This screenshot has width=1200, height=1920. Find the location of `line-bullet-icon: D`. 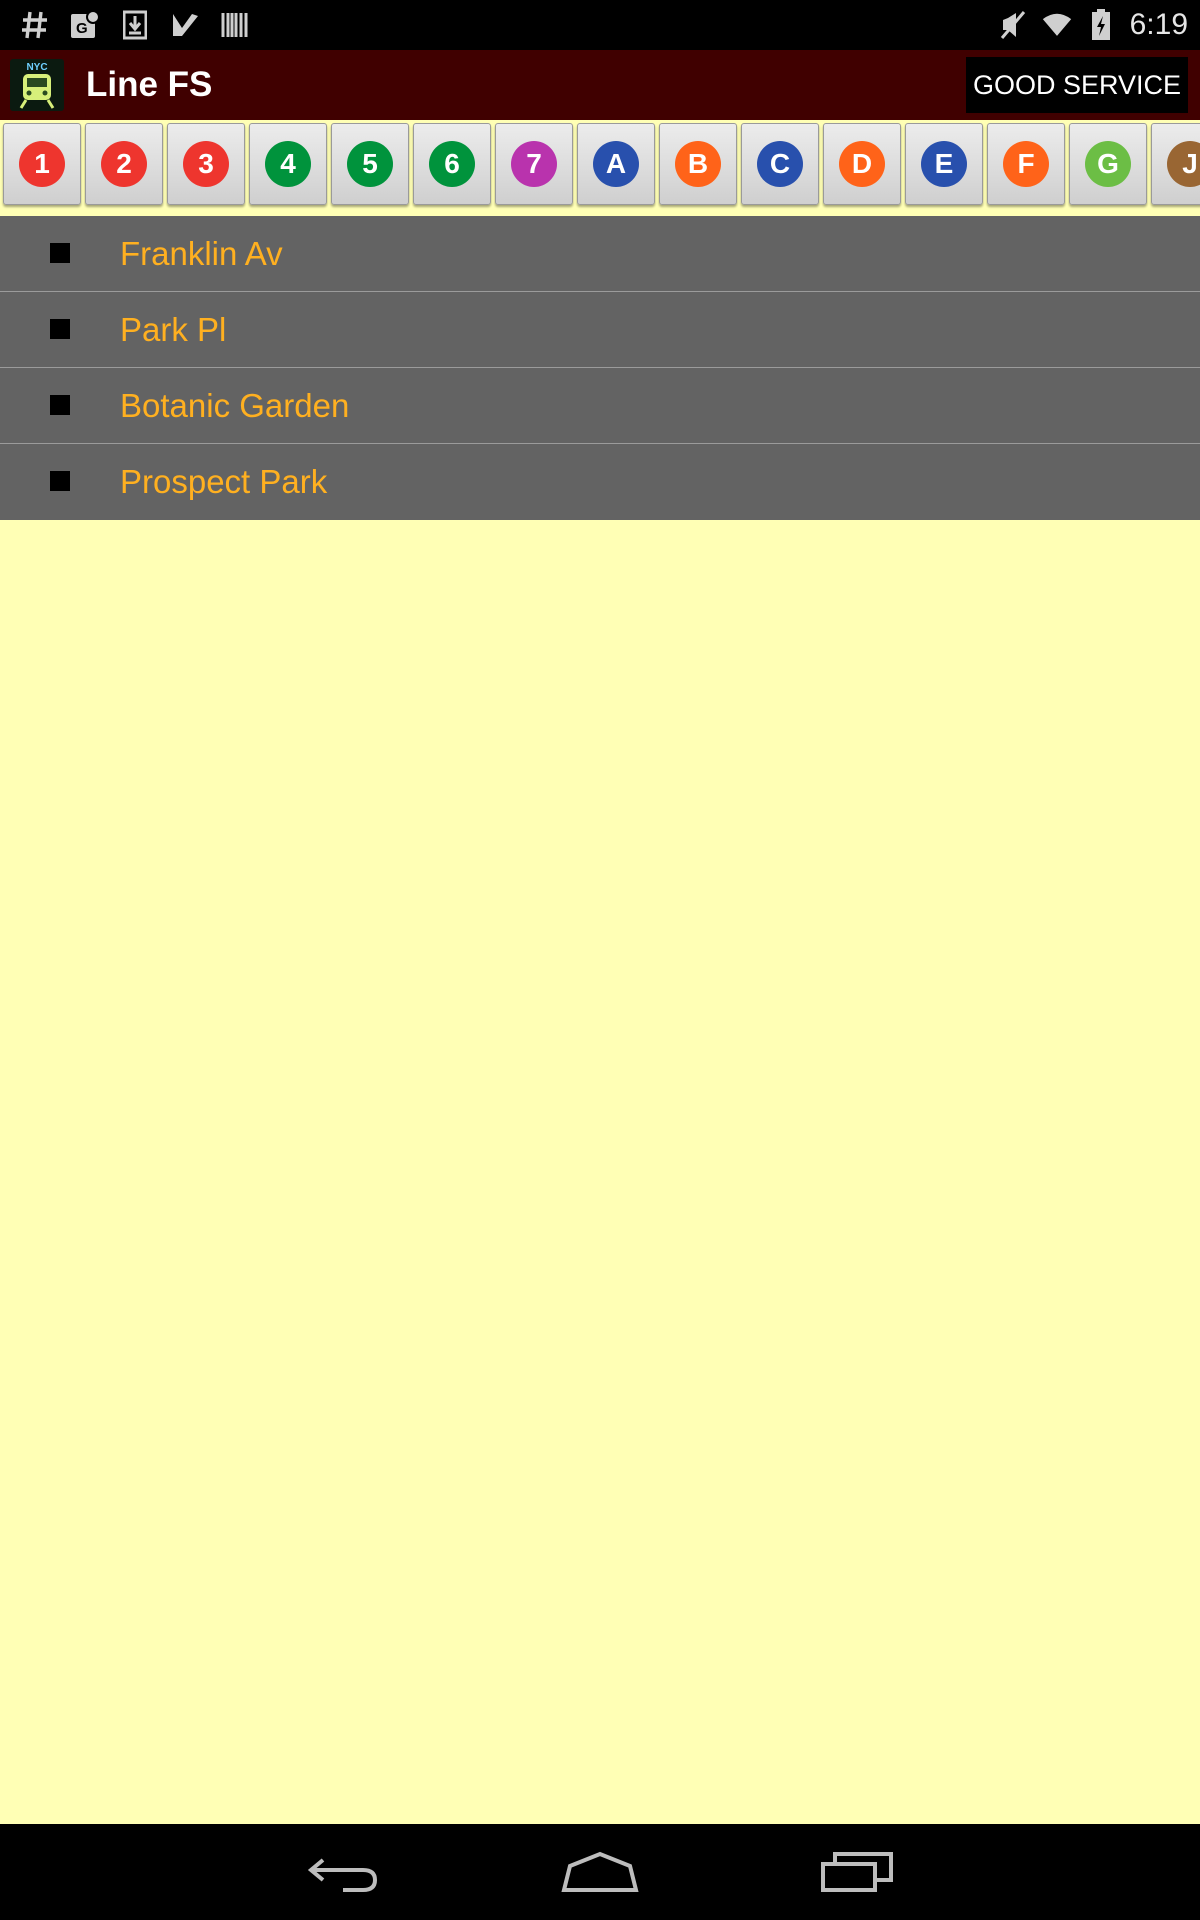

line-bullet-icon: D is located at coordinates (862, 164).